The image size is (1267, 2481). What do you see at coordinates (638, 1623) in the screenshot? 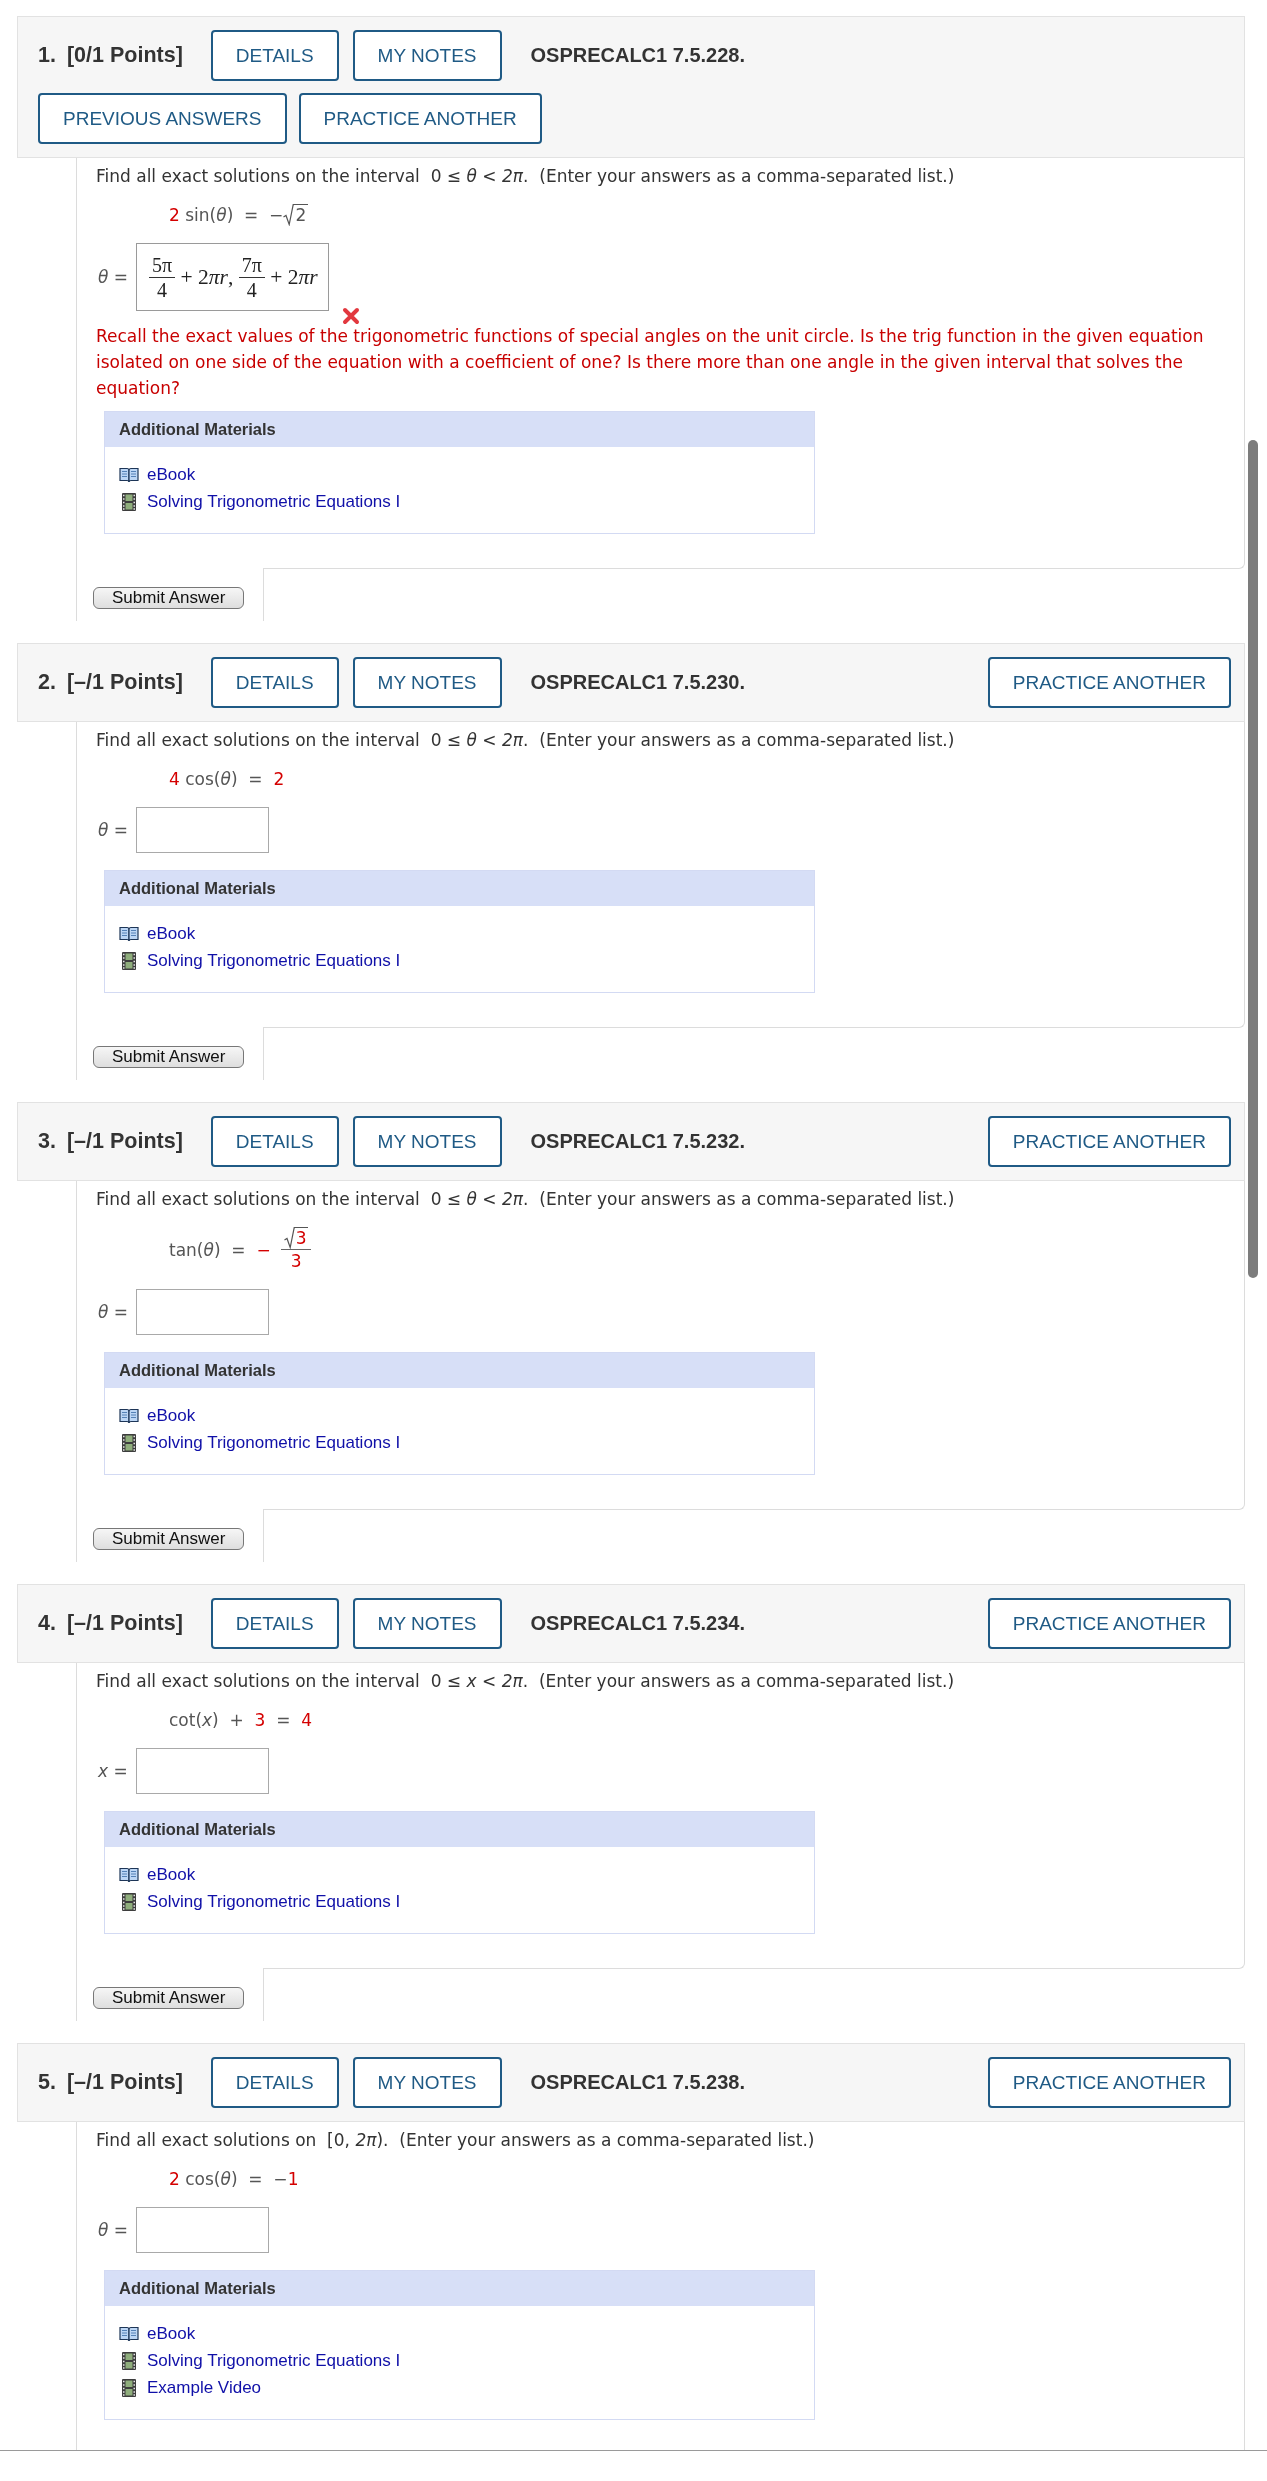
I see `question-code: OSPRECALC1 7.5.234.` at bounding box center [638, 1623].